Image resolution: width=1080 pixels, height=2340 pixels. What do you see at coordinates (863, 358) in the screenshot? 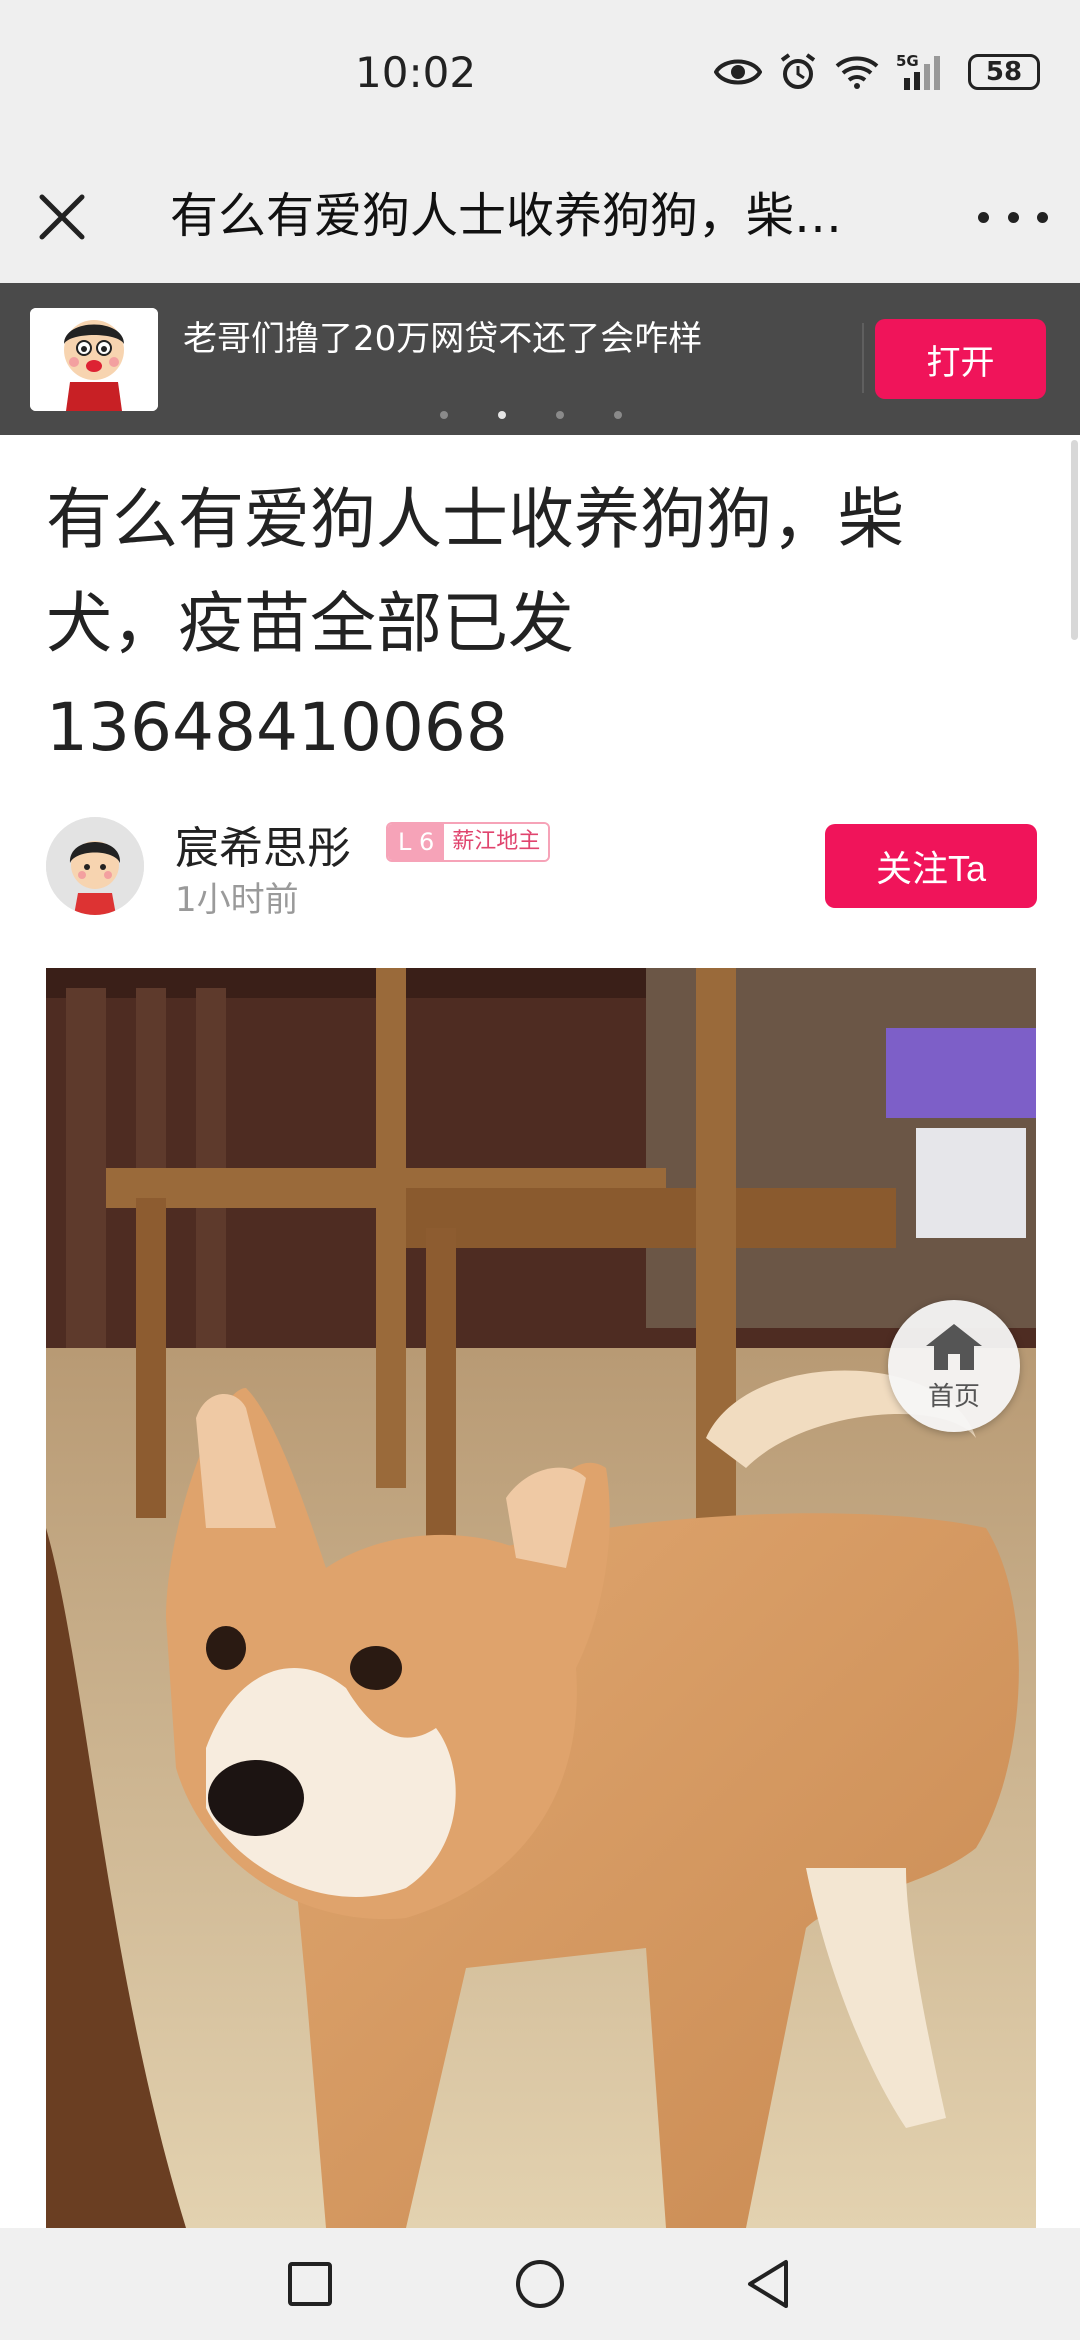
I see `banner-divider` at bounding box center [863, 358].